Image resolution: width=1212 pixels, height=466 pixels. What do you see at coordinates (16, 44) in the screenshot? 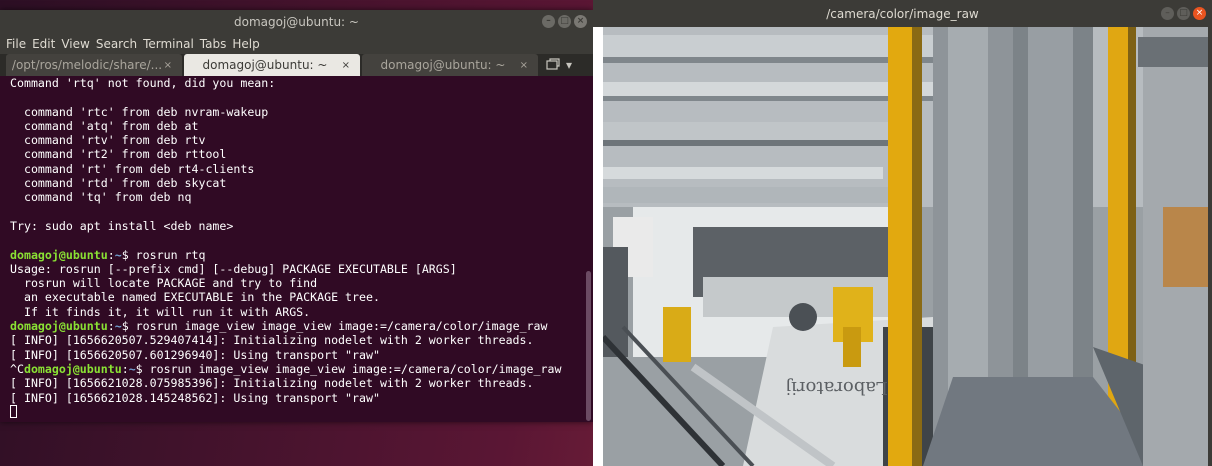
I see `menu-file: File` at bounding box center [16, 44].